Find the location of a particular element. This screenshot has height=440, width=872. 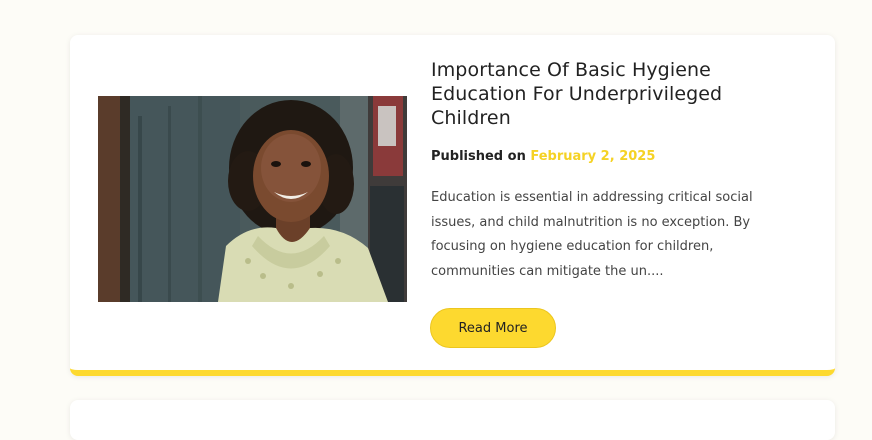

read-more-button: Read More is located at coordinates (493, 328).